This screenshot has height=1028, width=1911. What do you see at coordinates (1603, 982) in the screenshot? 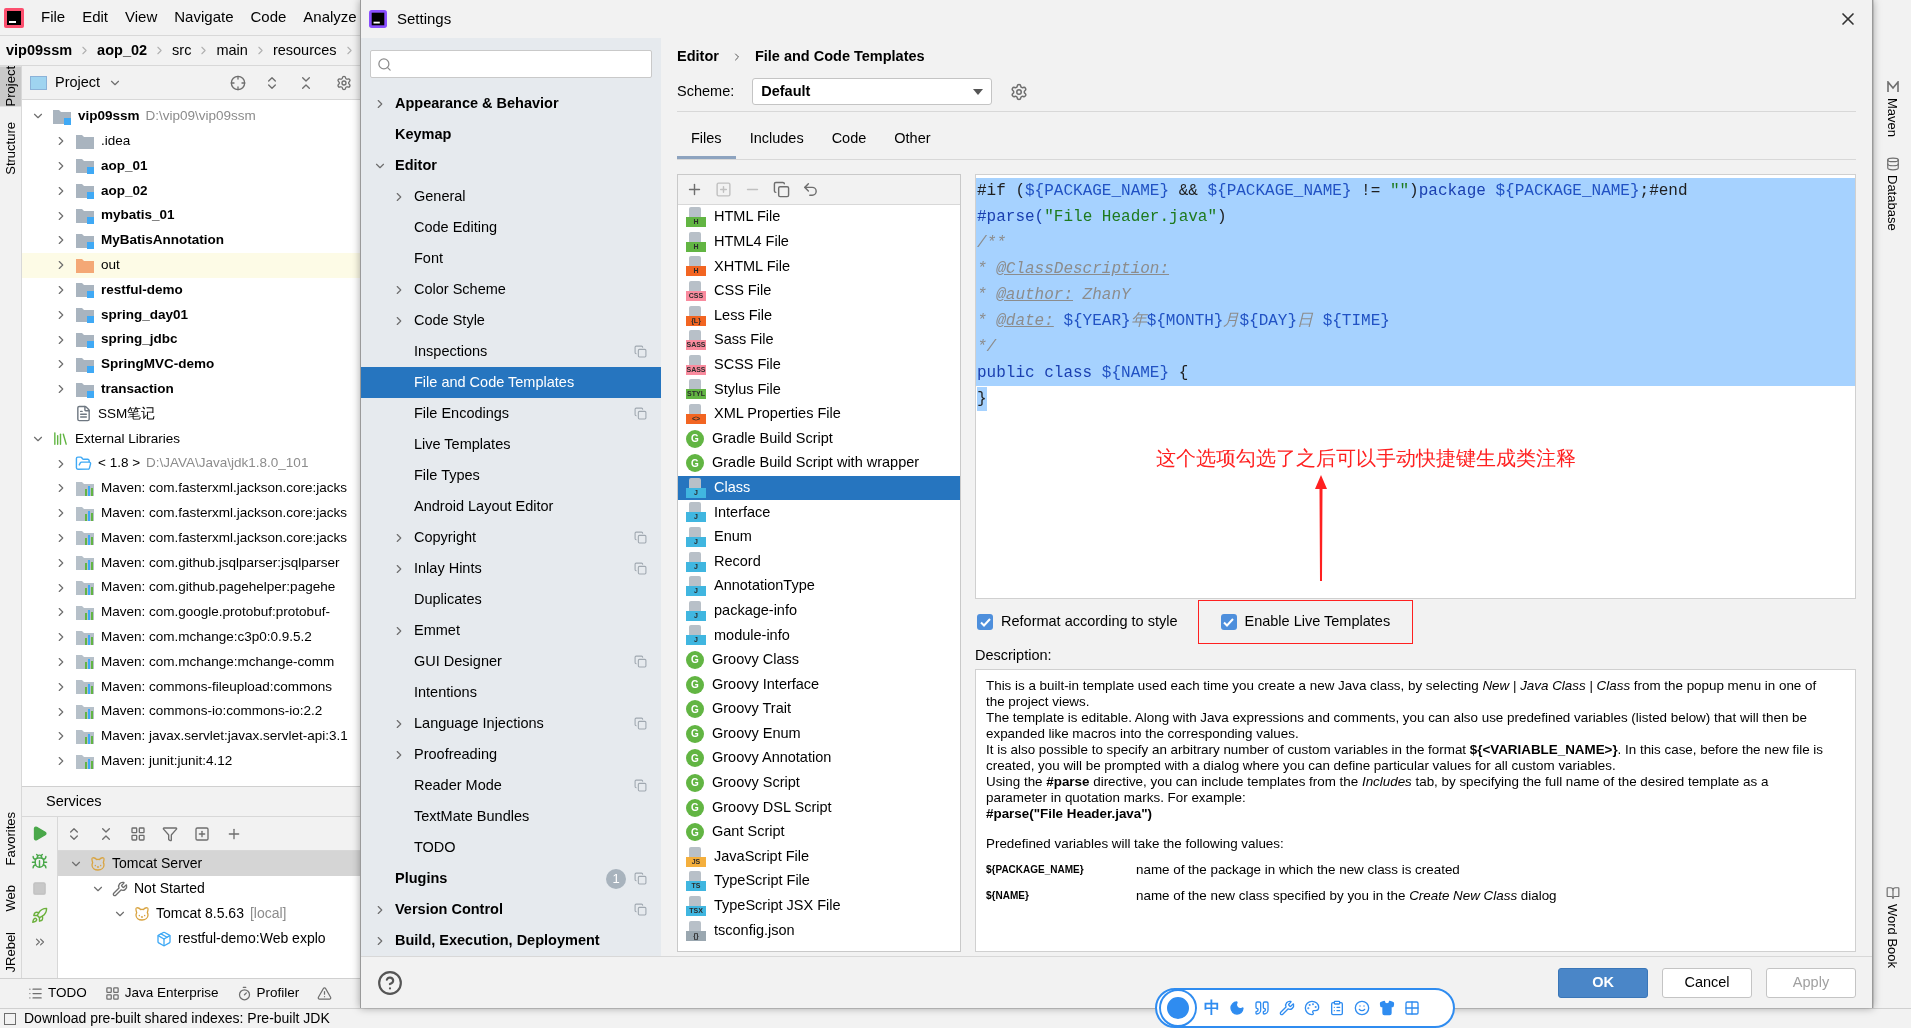
I see `dialog-button: OK` at bounding box center [1603, 982].